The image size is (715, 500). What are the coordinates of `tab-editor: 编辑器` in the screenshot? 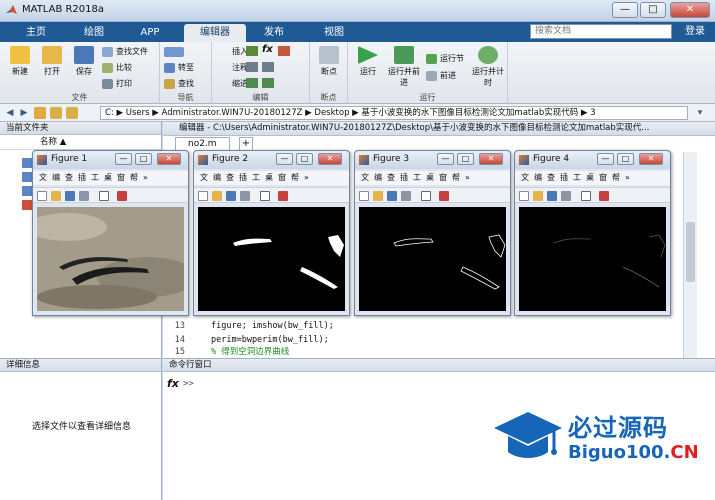 It's located at (215, 33).